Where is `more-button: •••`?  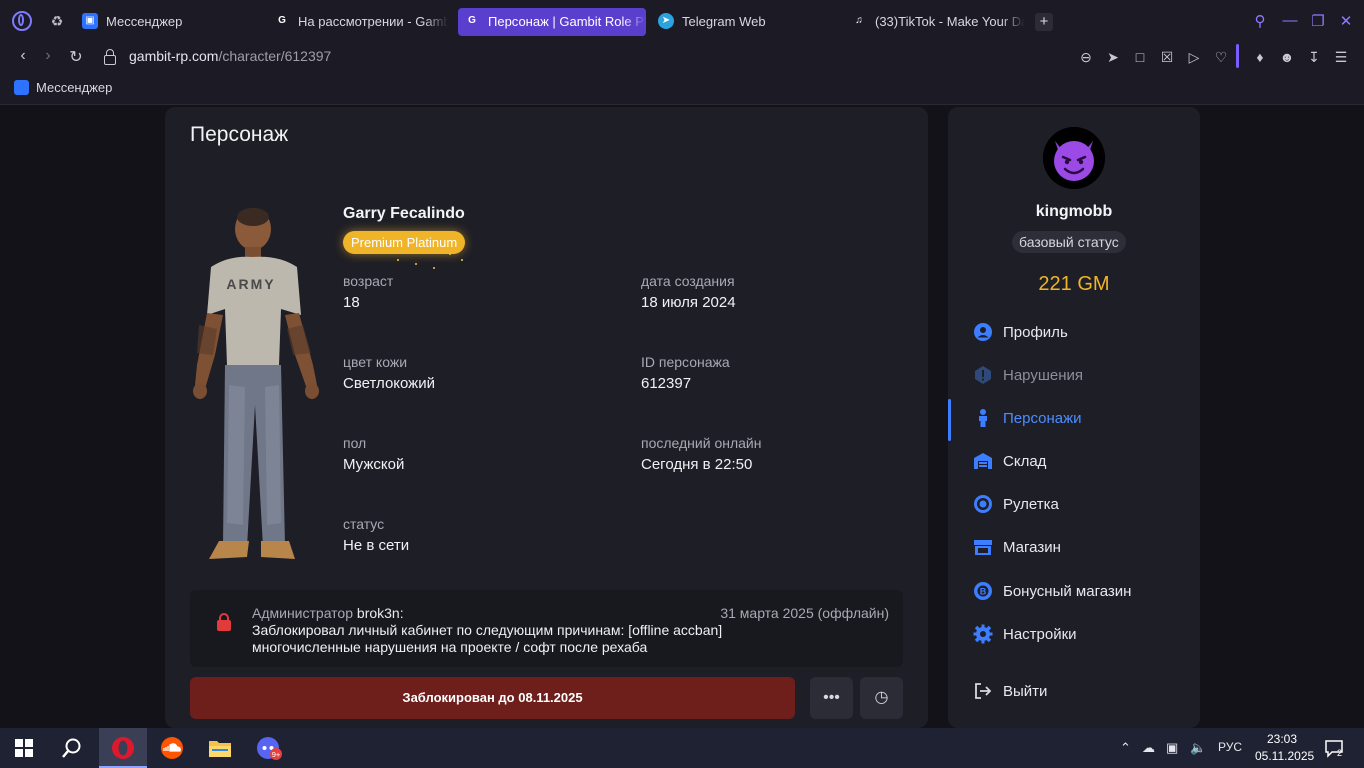
more-button: ••• is located at coordinates (831, 698).